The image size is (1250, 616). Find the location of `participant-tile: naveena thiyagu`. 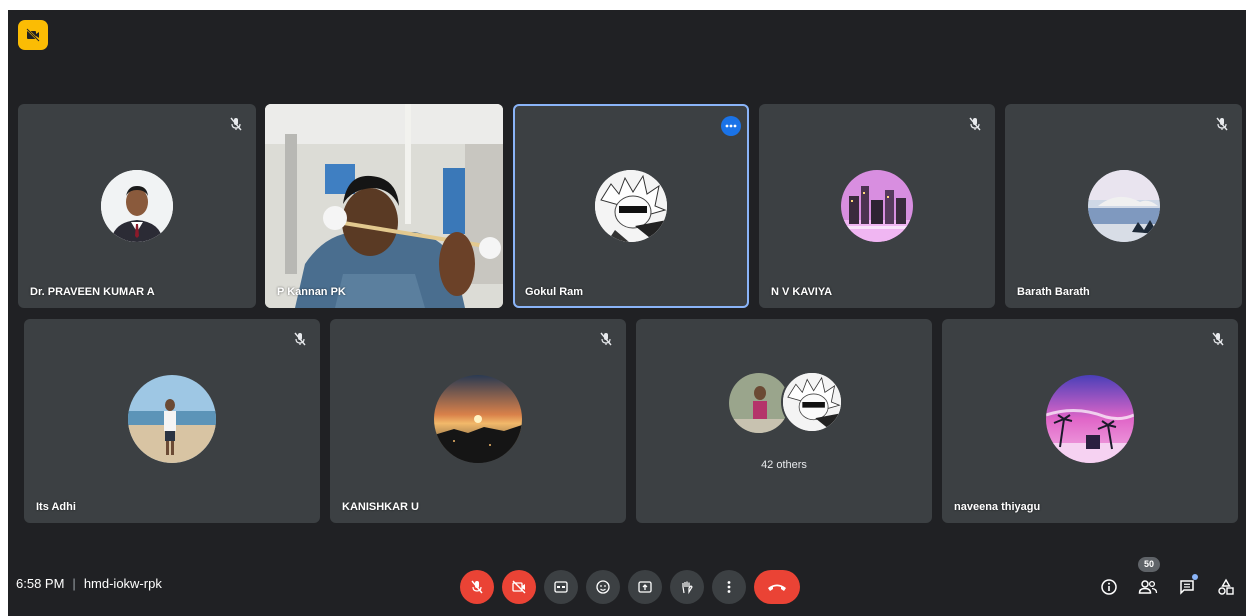

participant-tile: naveena thiyagu is located at coordinates (1090, 421).